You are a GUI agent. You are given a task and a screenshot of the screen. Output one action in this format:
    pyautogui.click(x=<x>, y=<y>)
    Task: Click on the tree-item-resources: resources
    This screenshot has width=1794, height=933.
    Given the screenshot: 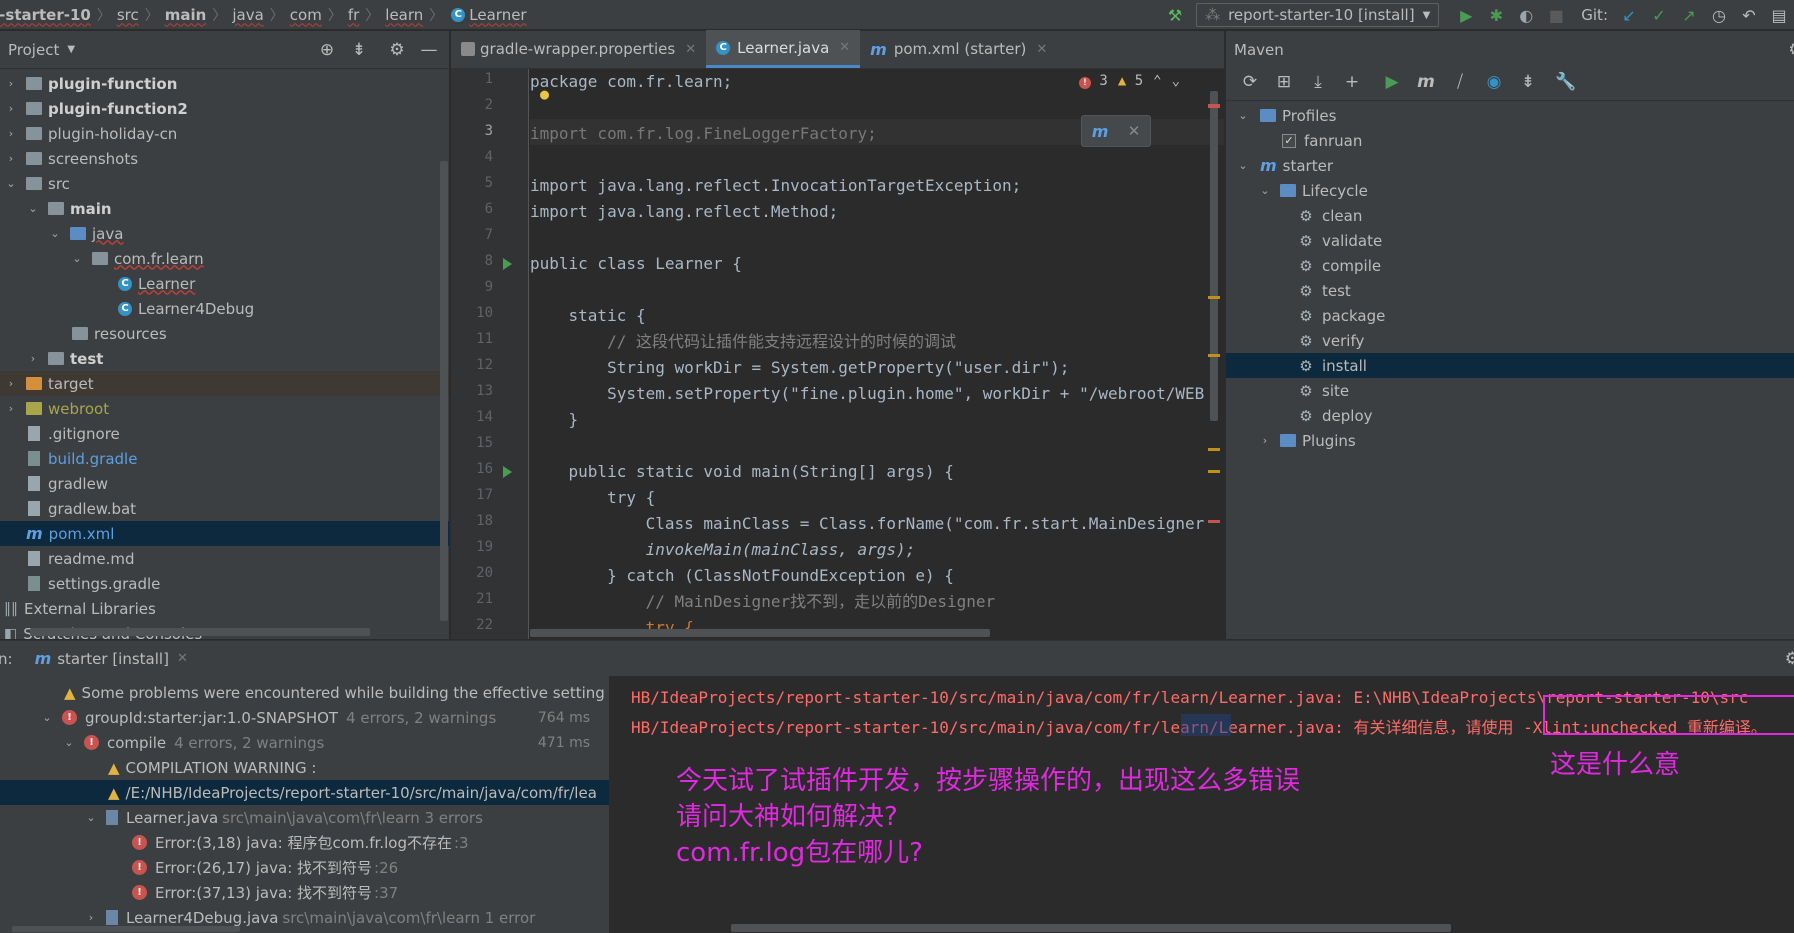 What is the action you would take?
    pyautogui.click(x=224, y=333)
    